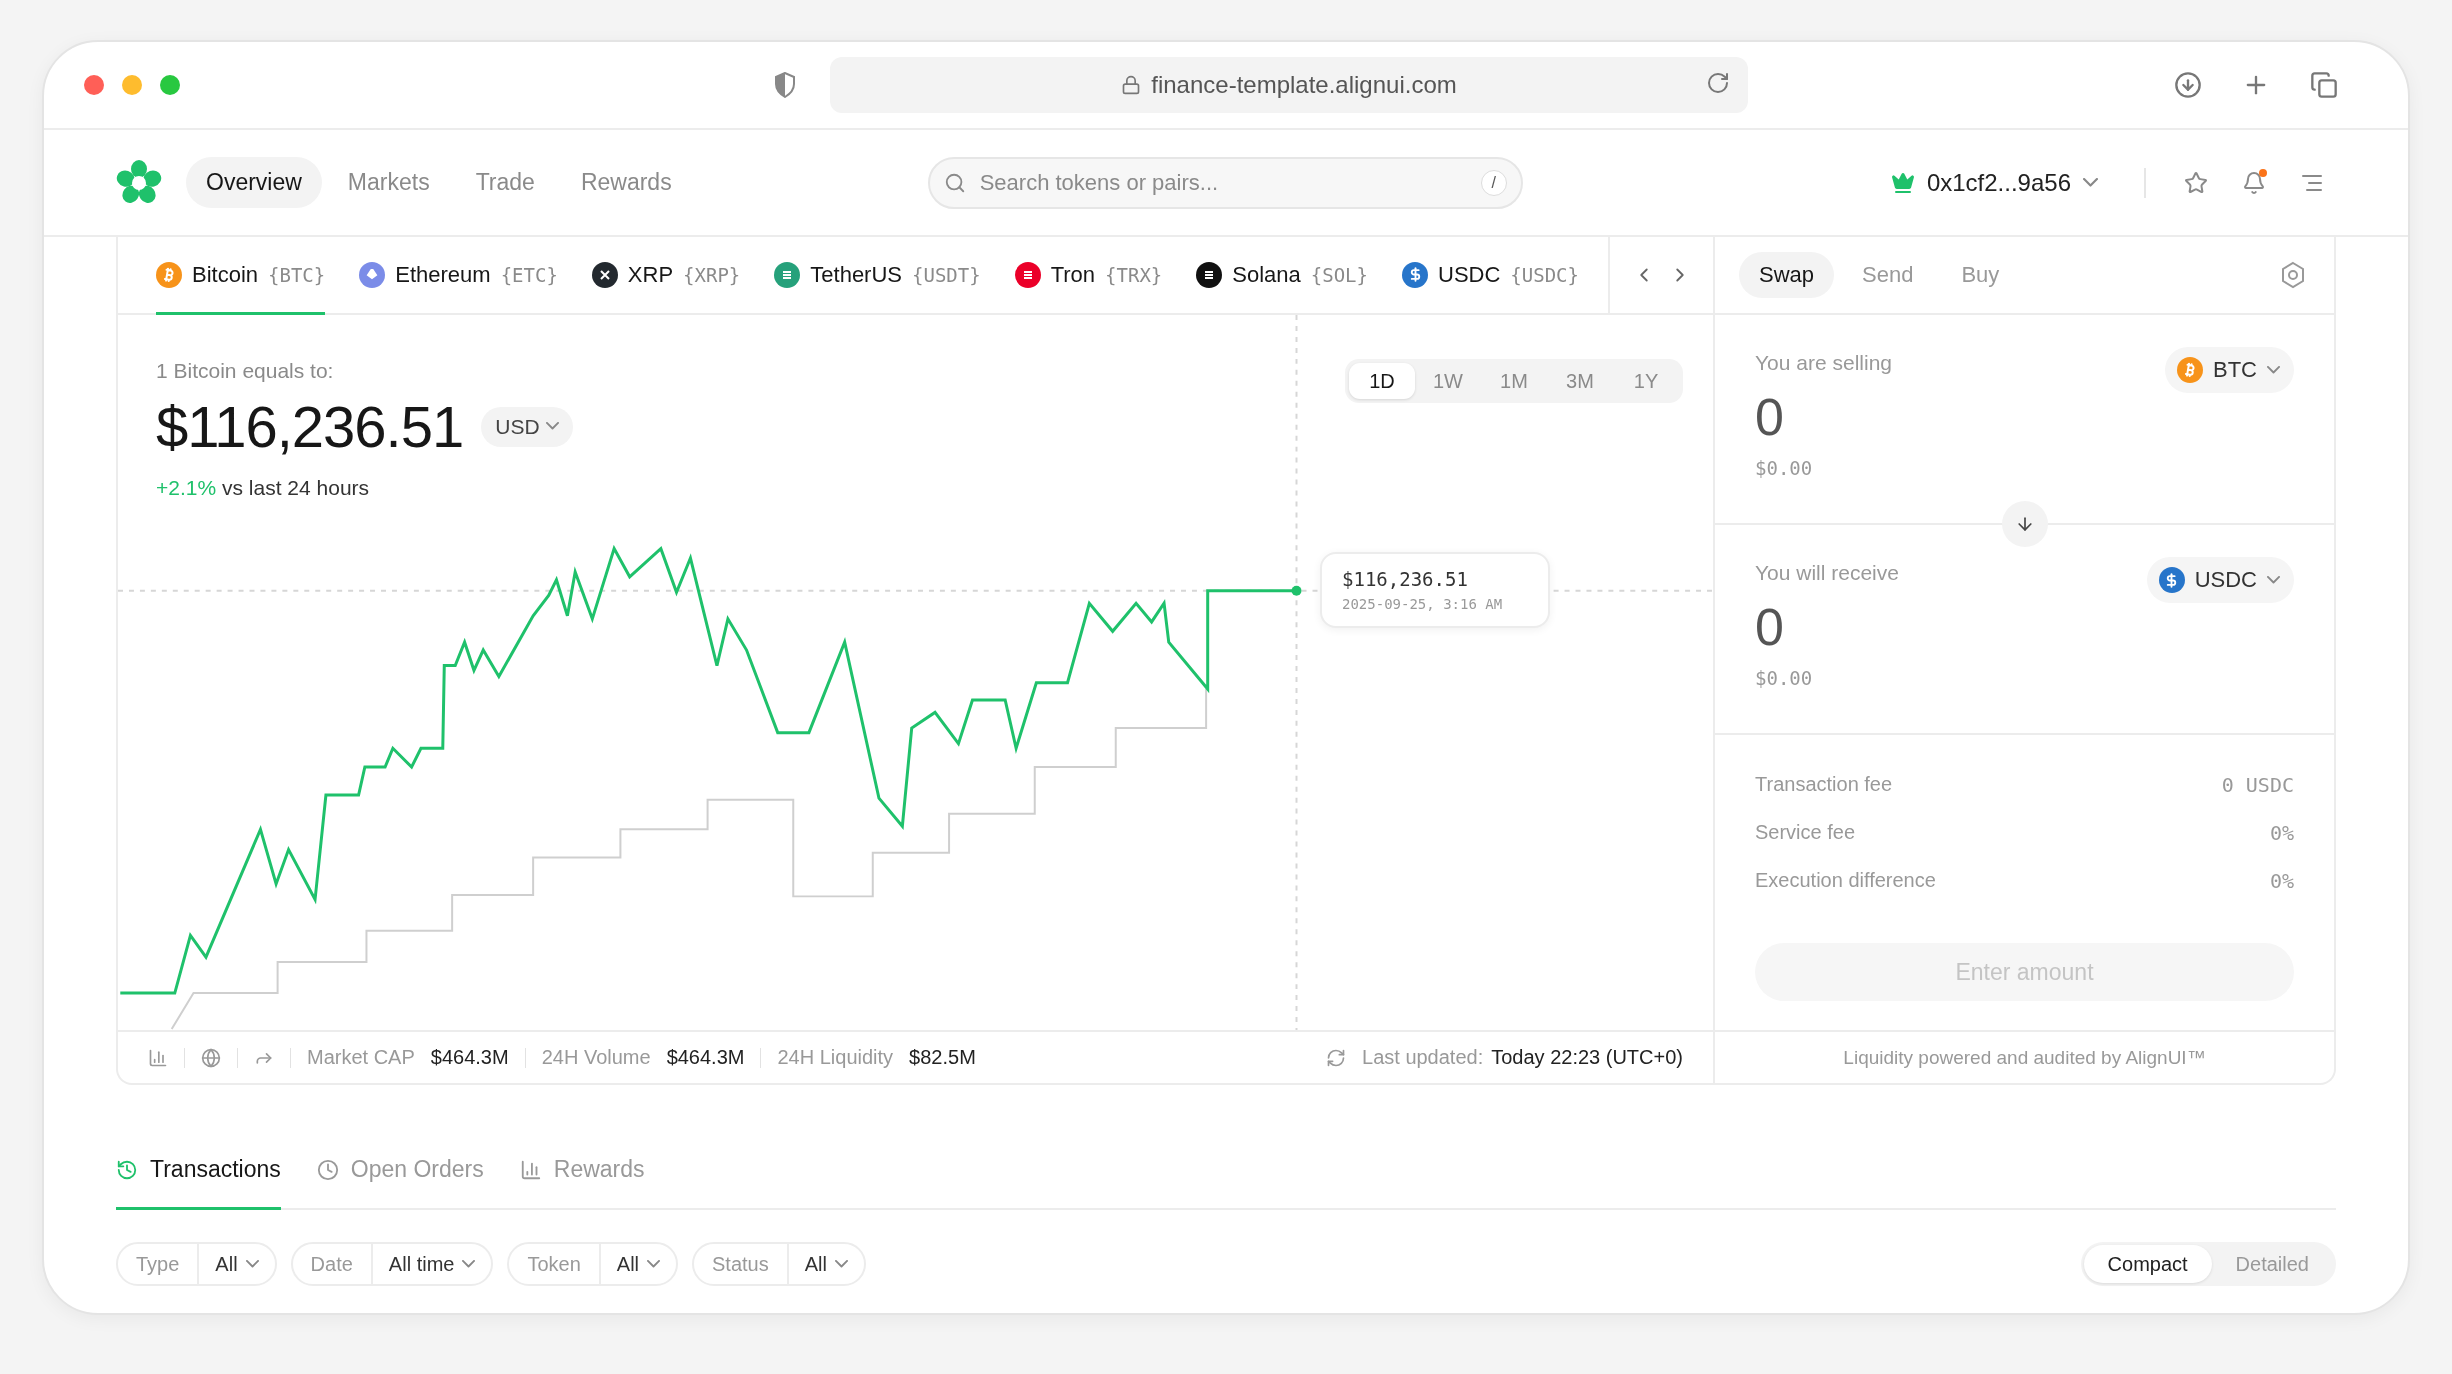 This screenshot has width=2452, height=1374. Describe the element at coordinates (785, 85) in the screenshot. I see `shield-icon` at that location.